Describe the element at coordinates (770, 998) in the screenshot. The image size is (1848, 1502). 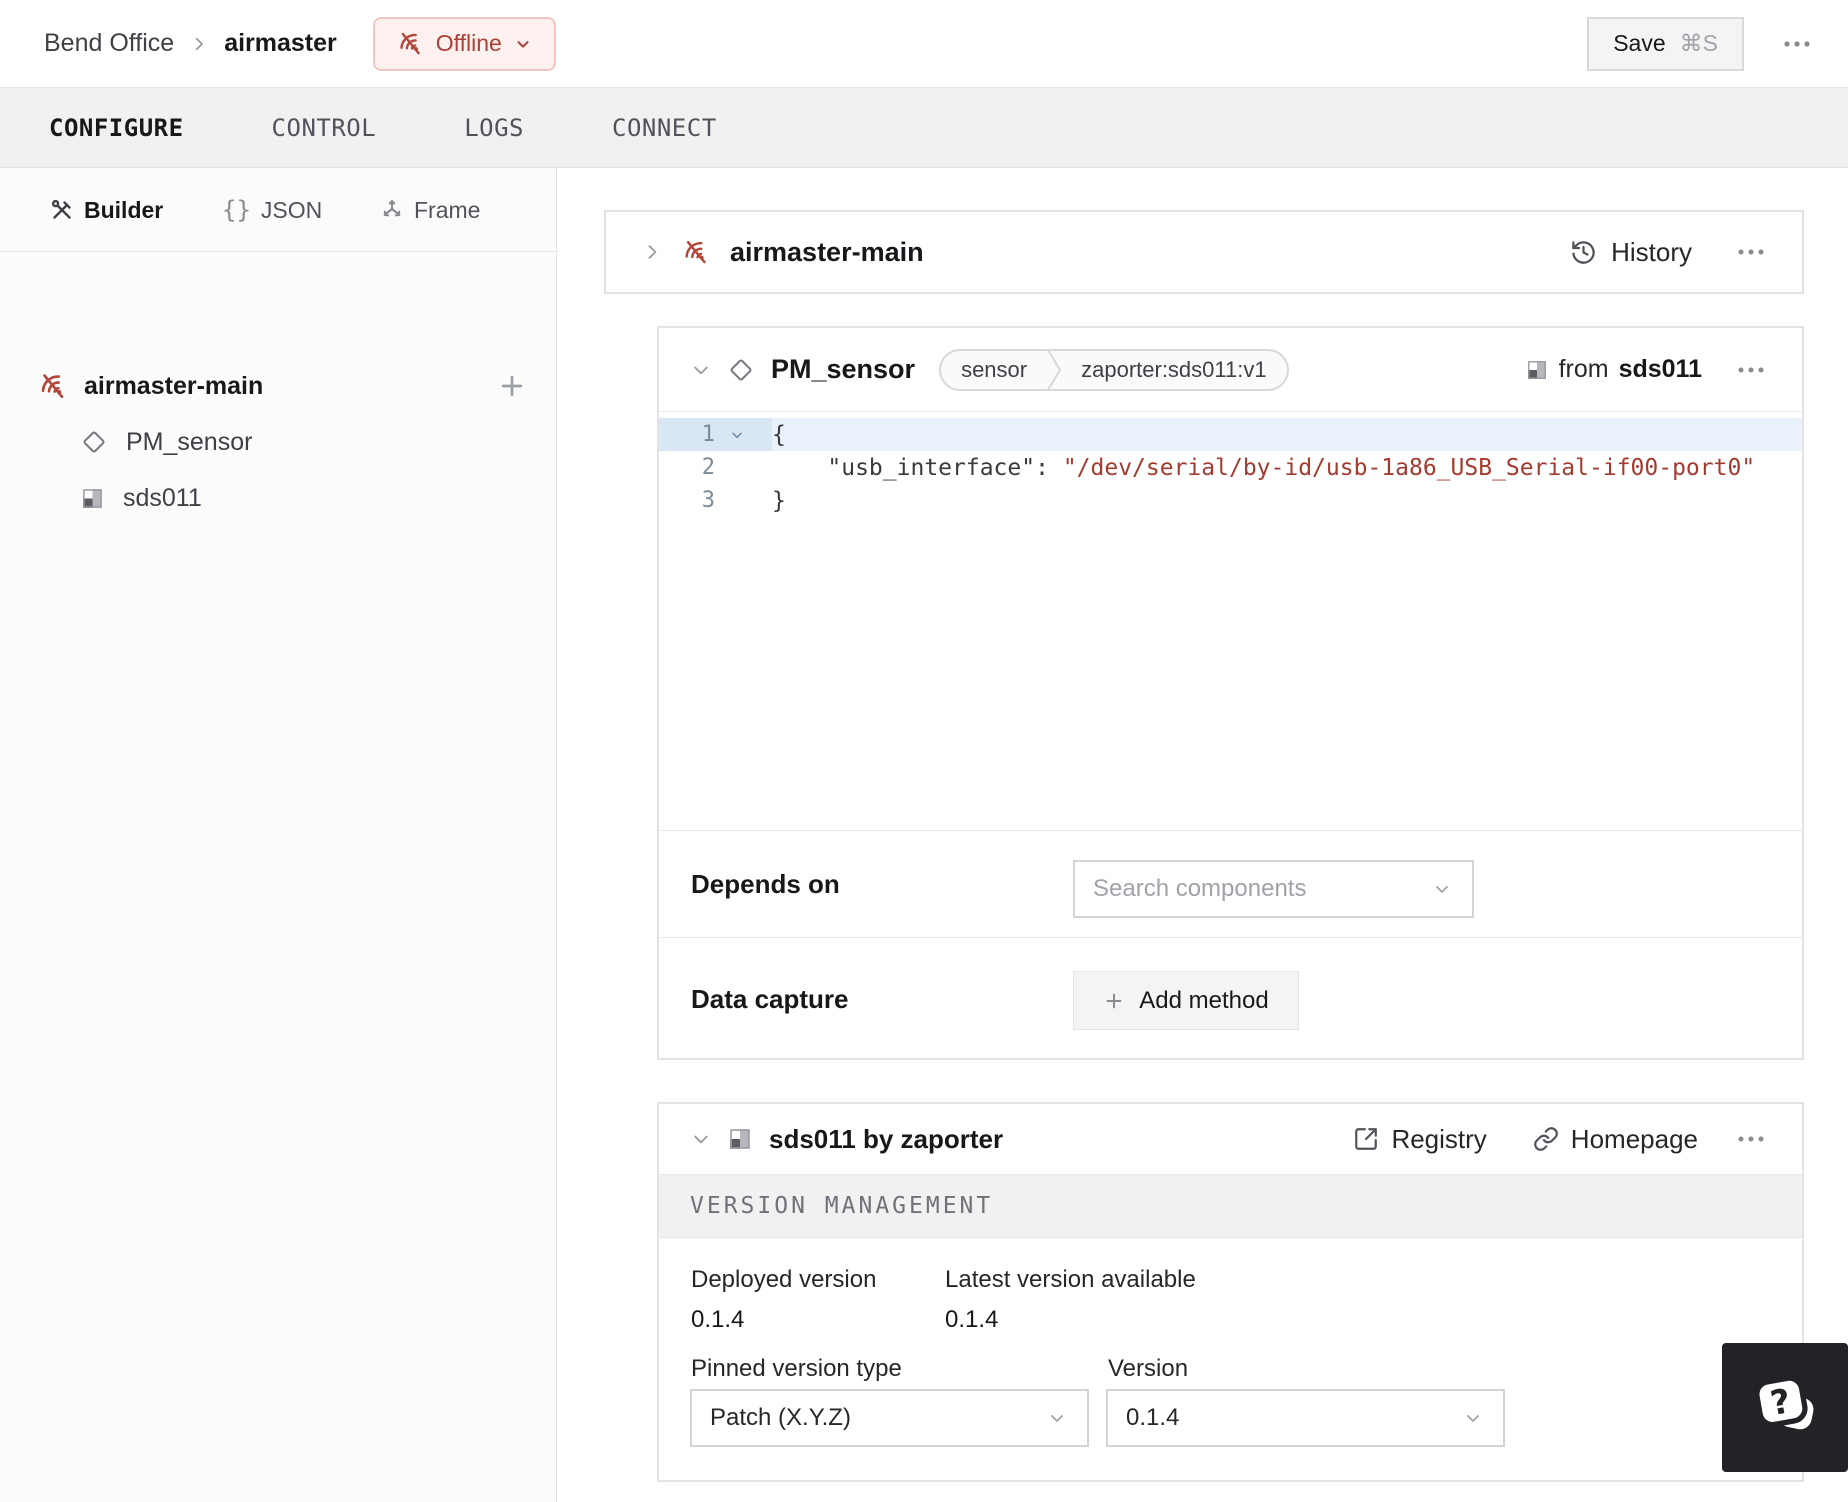
I see `data-capture-label: Data capture` at that location.